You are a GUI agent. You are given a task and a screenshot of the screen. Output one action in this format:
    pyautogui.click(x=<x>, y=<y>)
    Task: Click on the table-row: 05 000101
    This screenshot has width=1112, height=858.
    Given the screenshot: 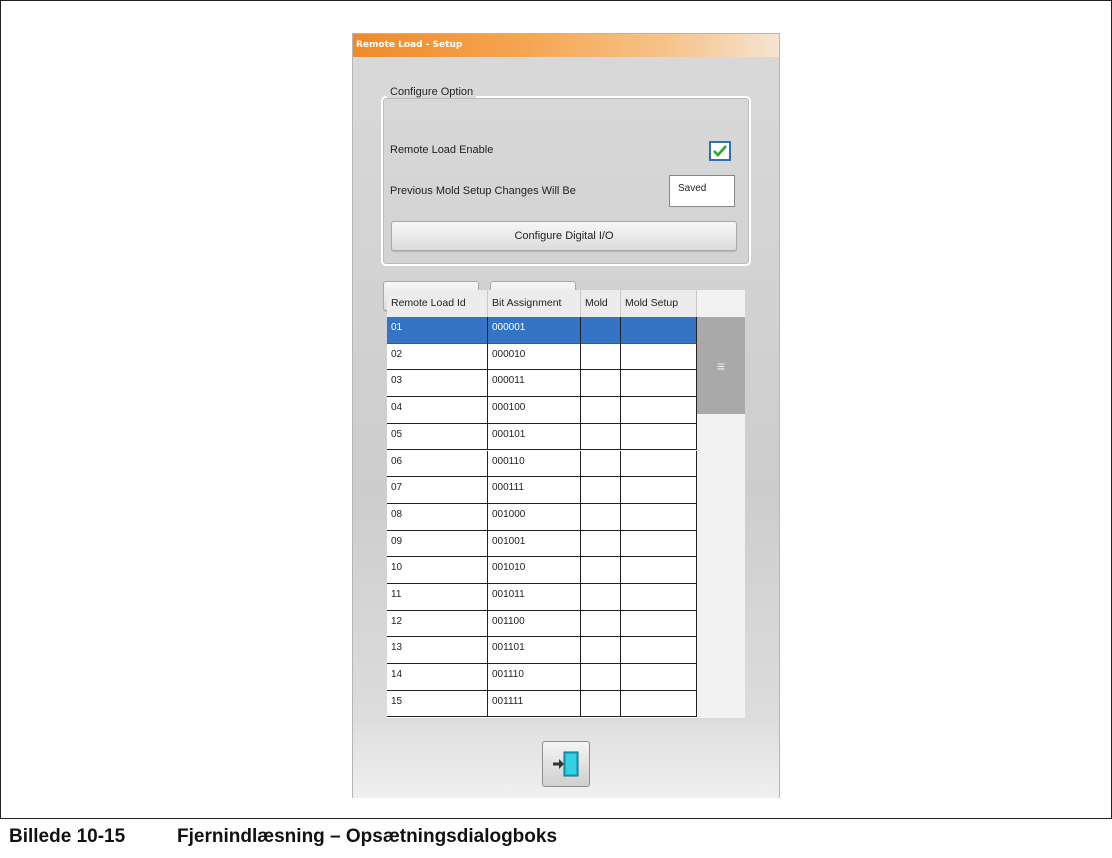 What is the action you would take?
    pyautogui.click(x=542, y=437)
    